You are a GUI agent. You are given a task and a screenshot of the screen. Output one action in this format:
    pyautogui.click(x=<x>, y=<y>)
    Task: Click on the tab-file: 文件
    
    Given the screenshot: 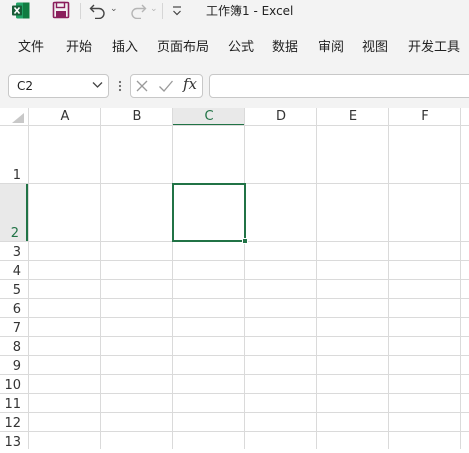 What is the action you would take?
    pyautogui.click(x=31, y=48)
    